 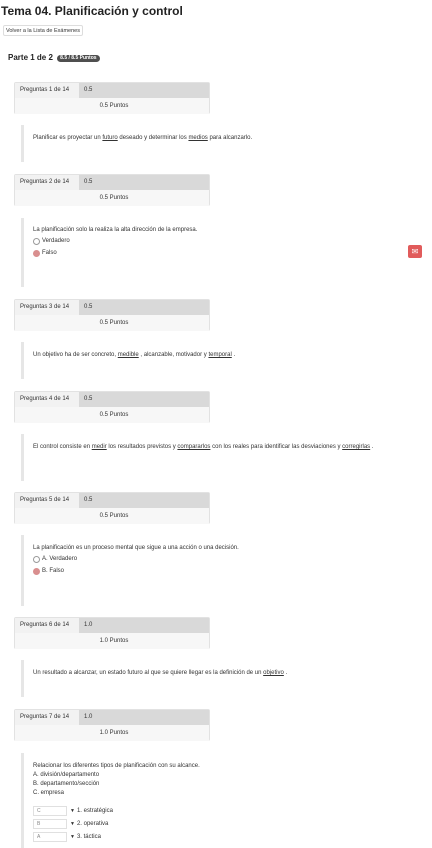 What do you see at coordinates (47, 90) in the screenshot?
I see `question-number: Preguntas 1 de 14` at bounding box center [47, 90].